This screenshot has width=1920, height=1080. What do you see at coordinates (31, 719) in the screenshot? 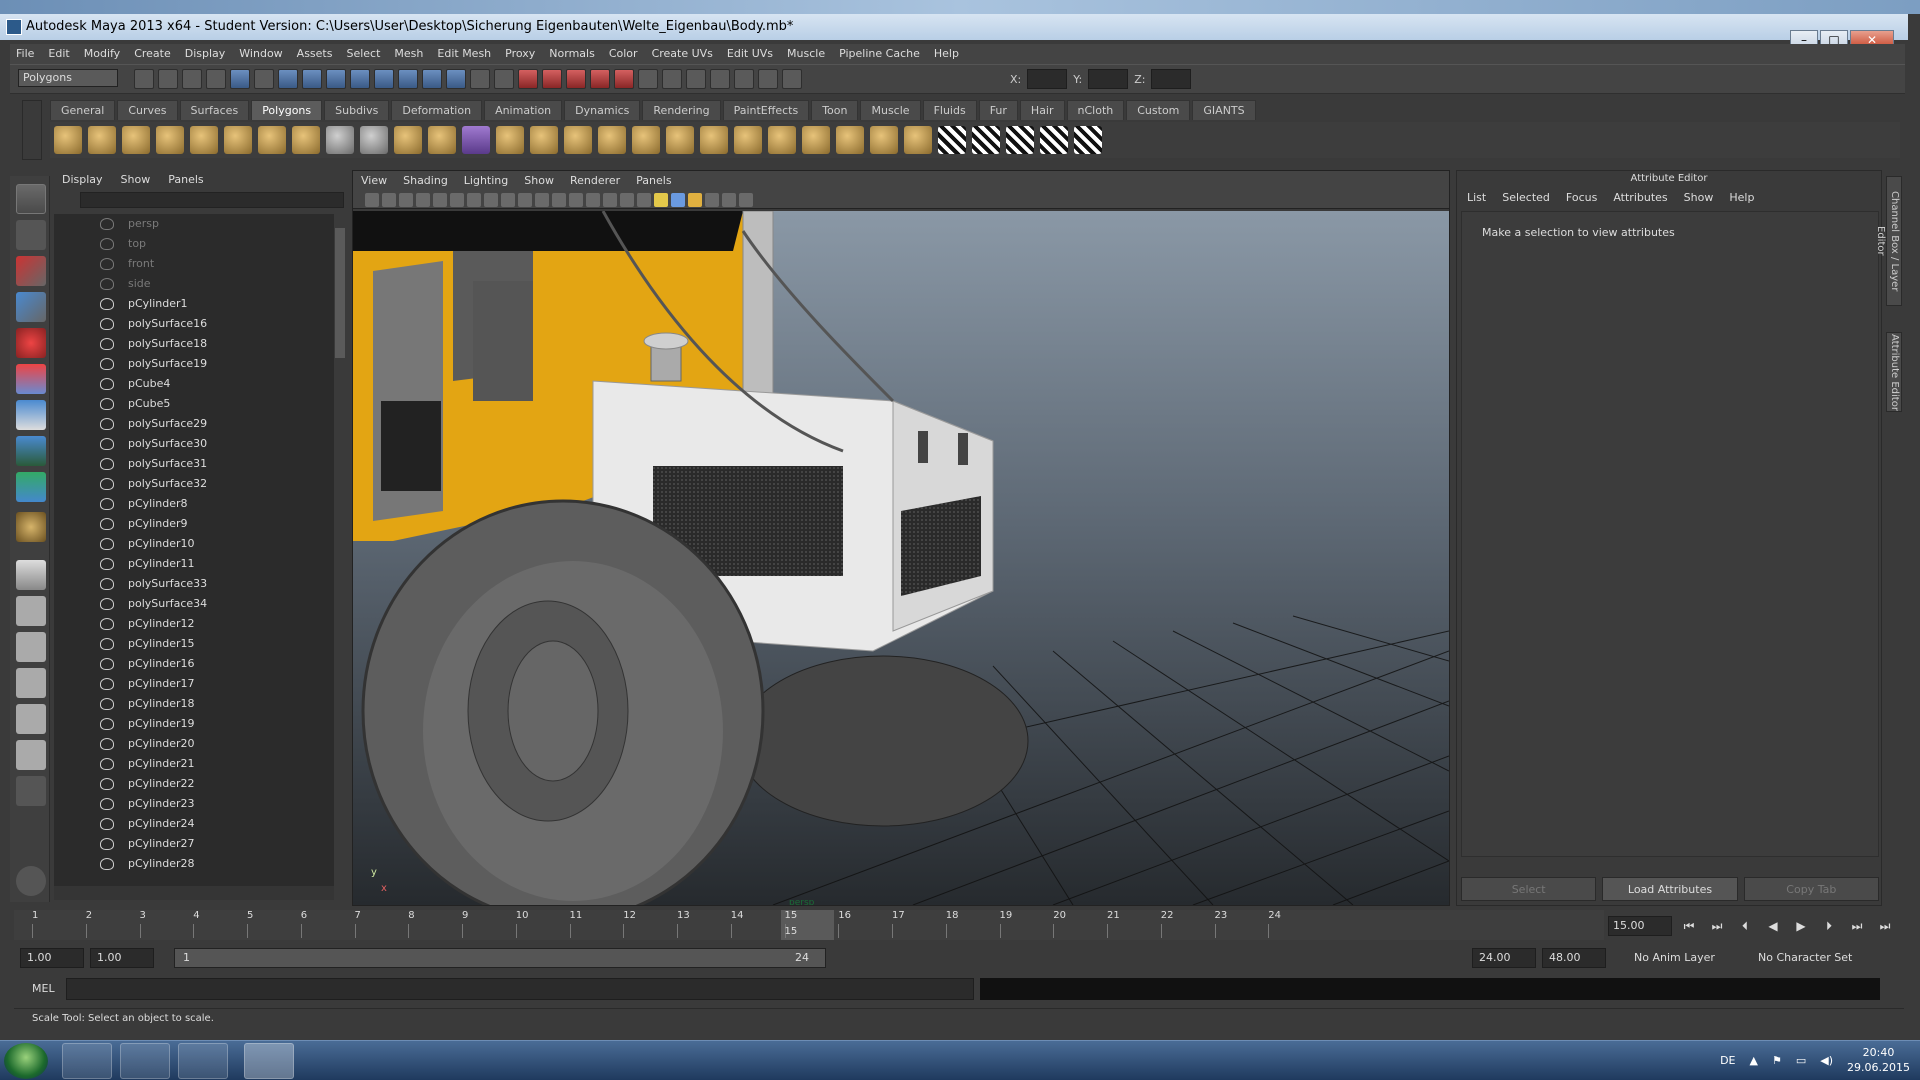
I see `persp-hypershade-layout-icon` at bounding box center [31, 719].